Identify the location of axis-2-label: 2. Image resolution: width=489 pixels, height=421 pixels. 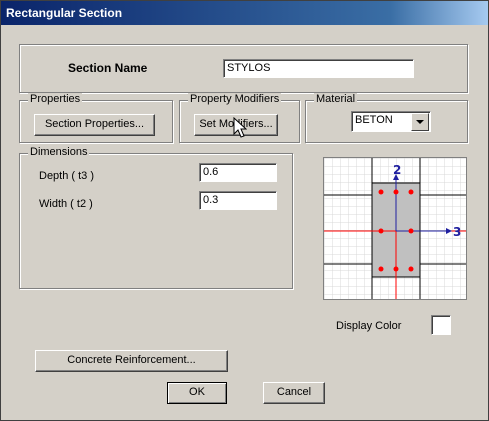
(397, 170).